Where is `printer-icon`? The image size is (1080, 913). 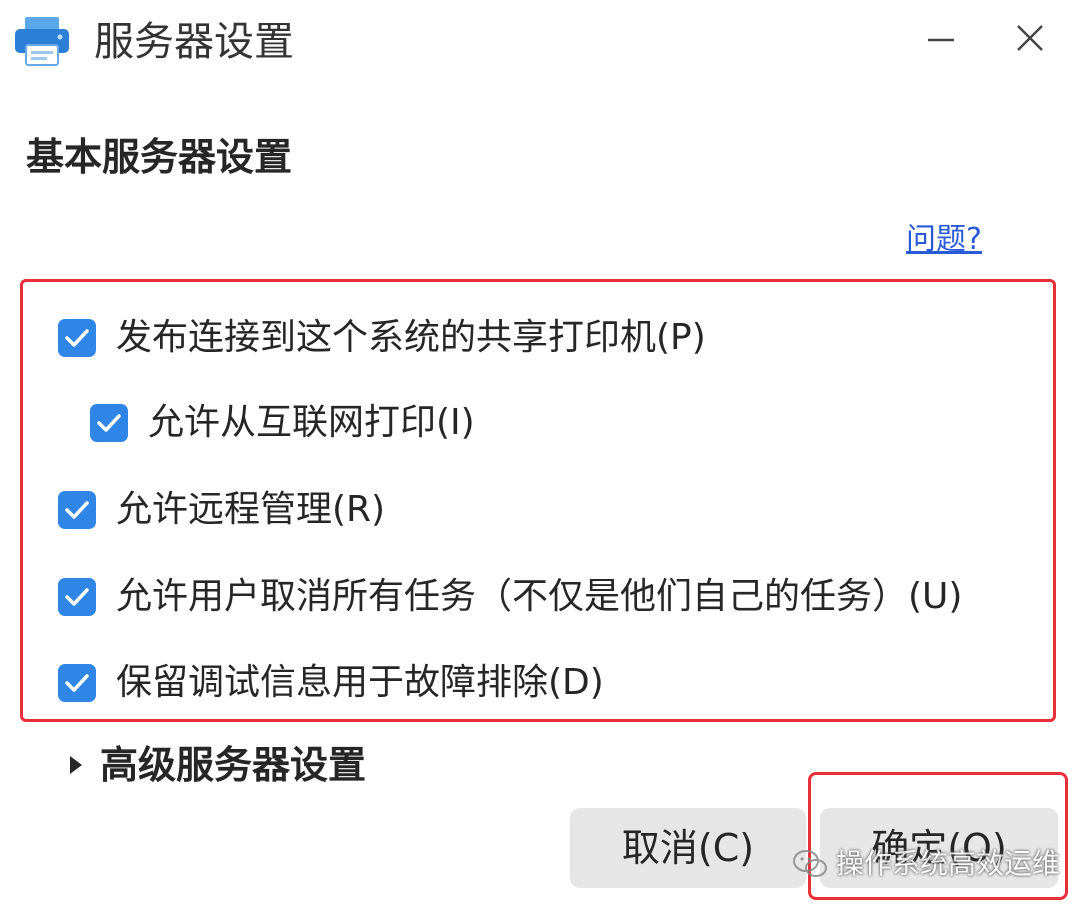
printer-icon is located at coordinates (42, 41).